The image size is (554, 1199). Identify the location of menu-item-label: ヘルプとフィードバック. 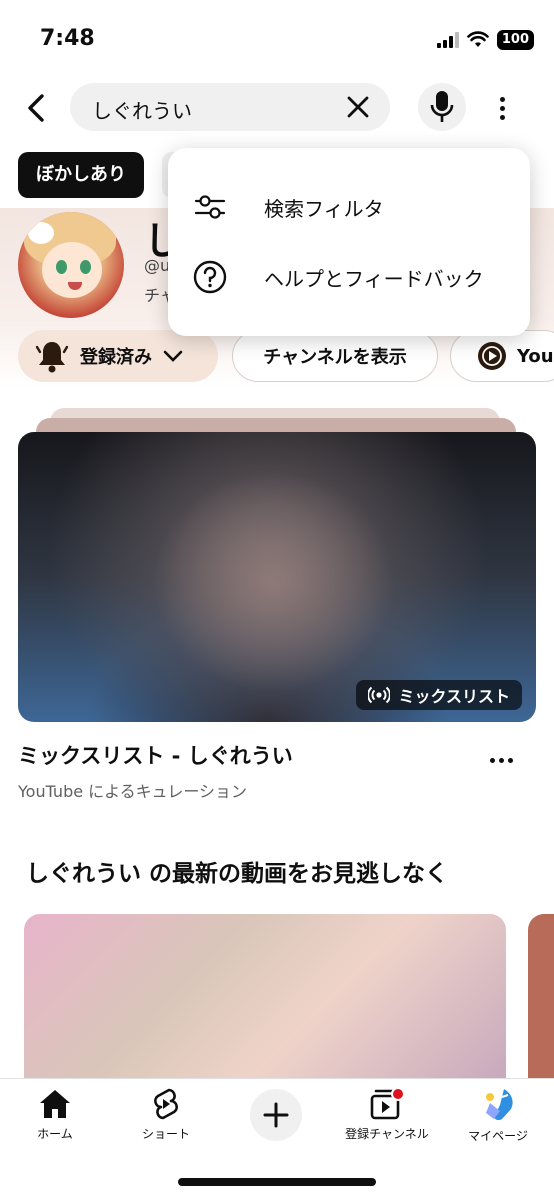
(374, 278).